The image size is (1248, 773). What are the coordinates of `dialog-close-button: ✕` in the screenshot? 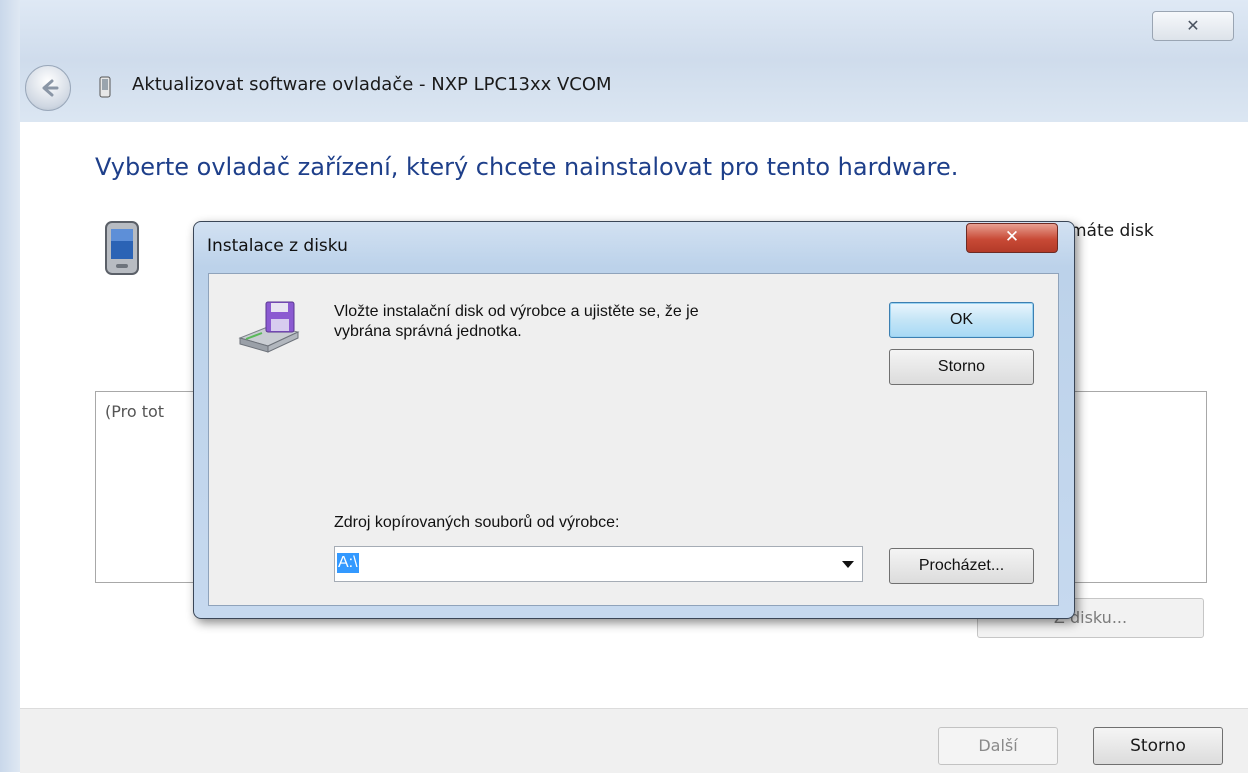 It's located at (1012, 238).